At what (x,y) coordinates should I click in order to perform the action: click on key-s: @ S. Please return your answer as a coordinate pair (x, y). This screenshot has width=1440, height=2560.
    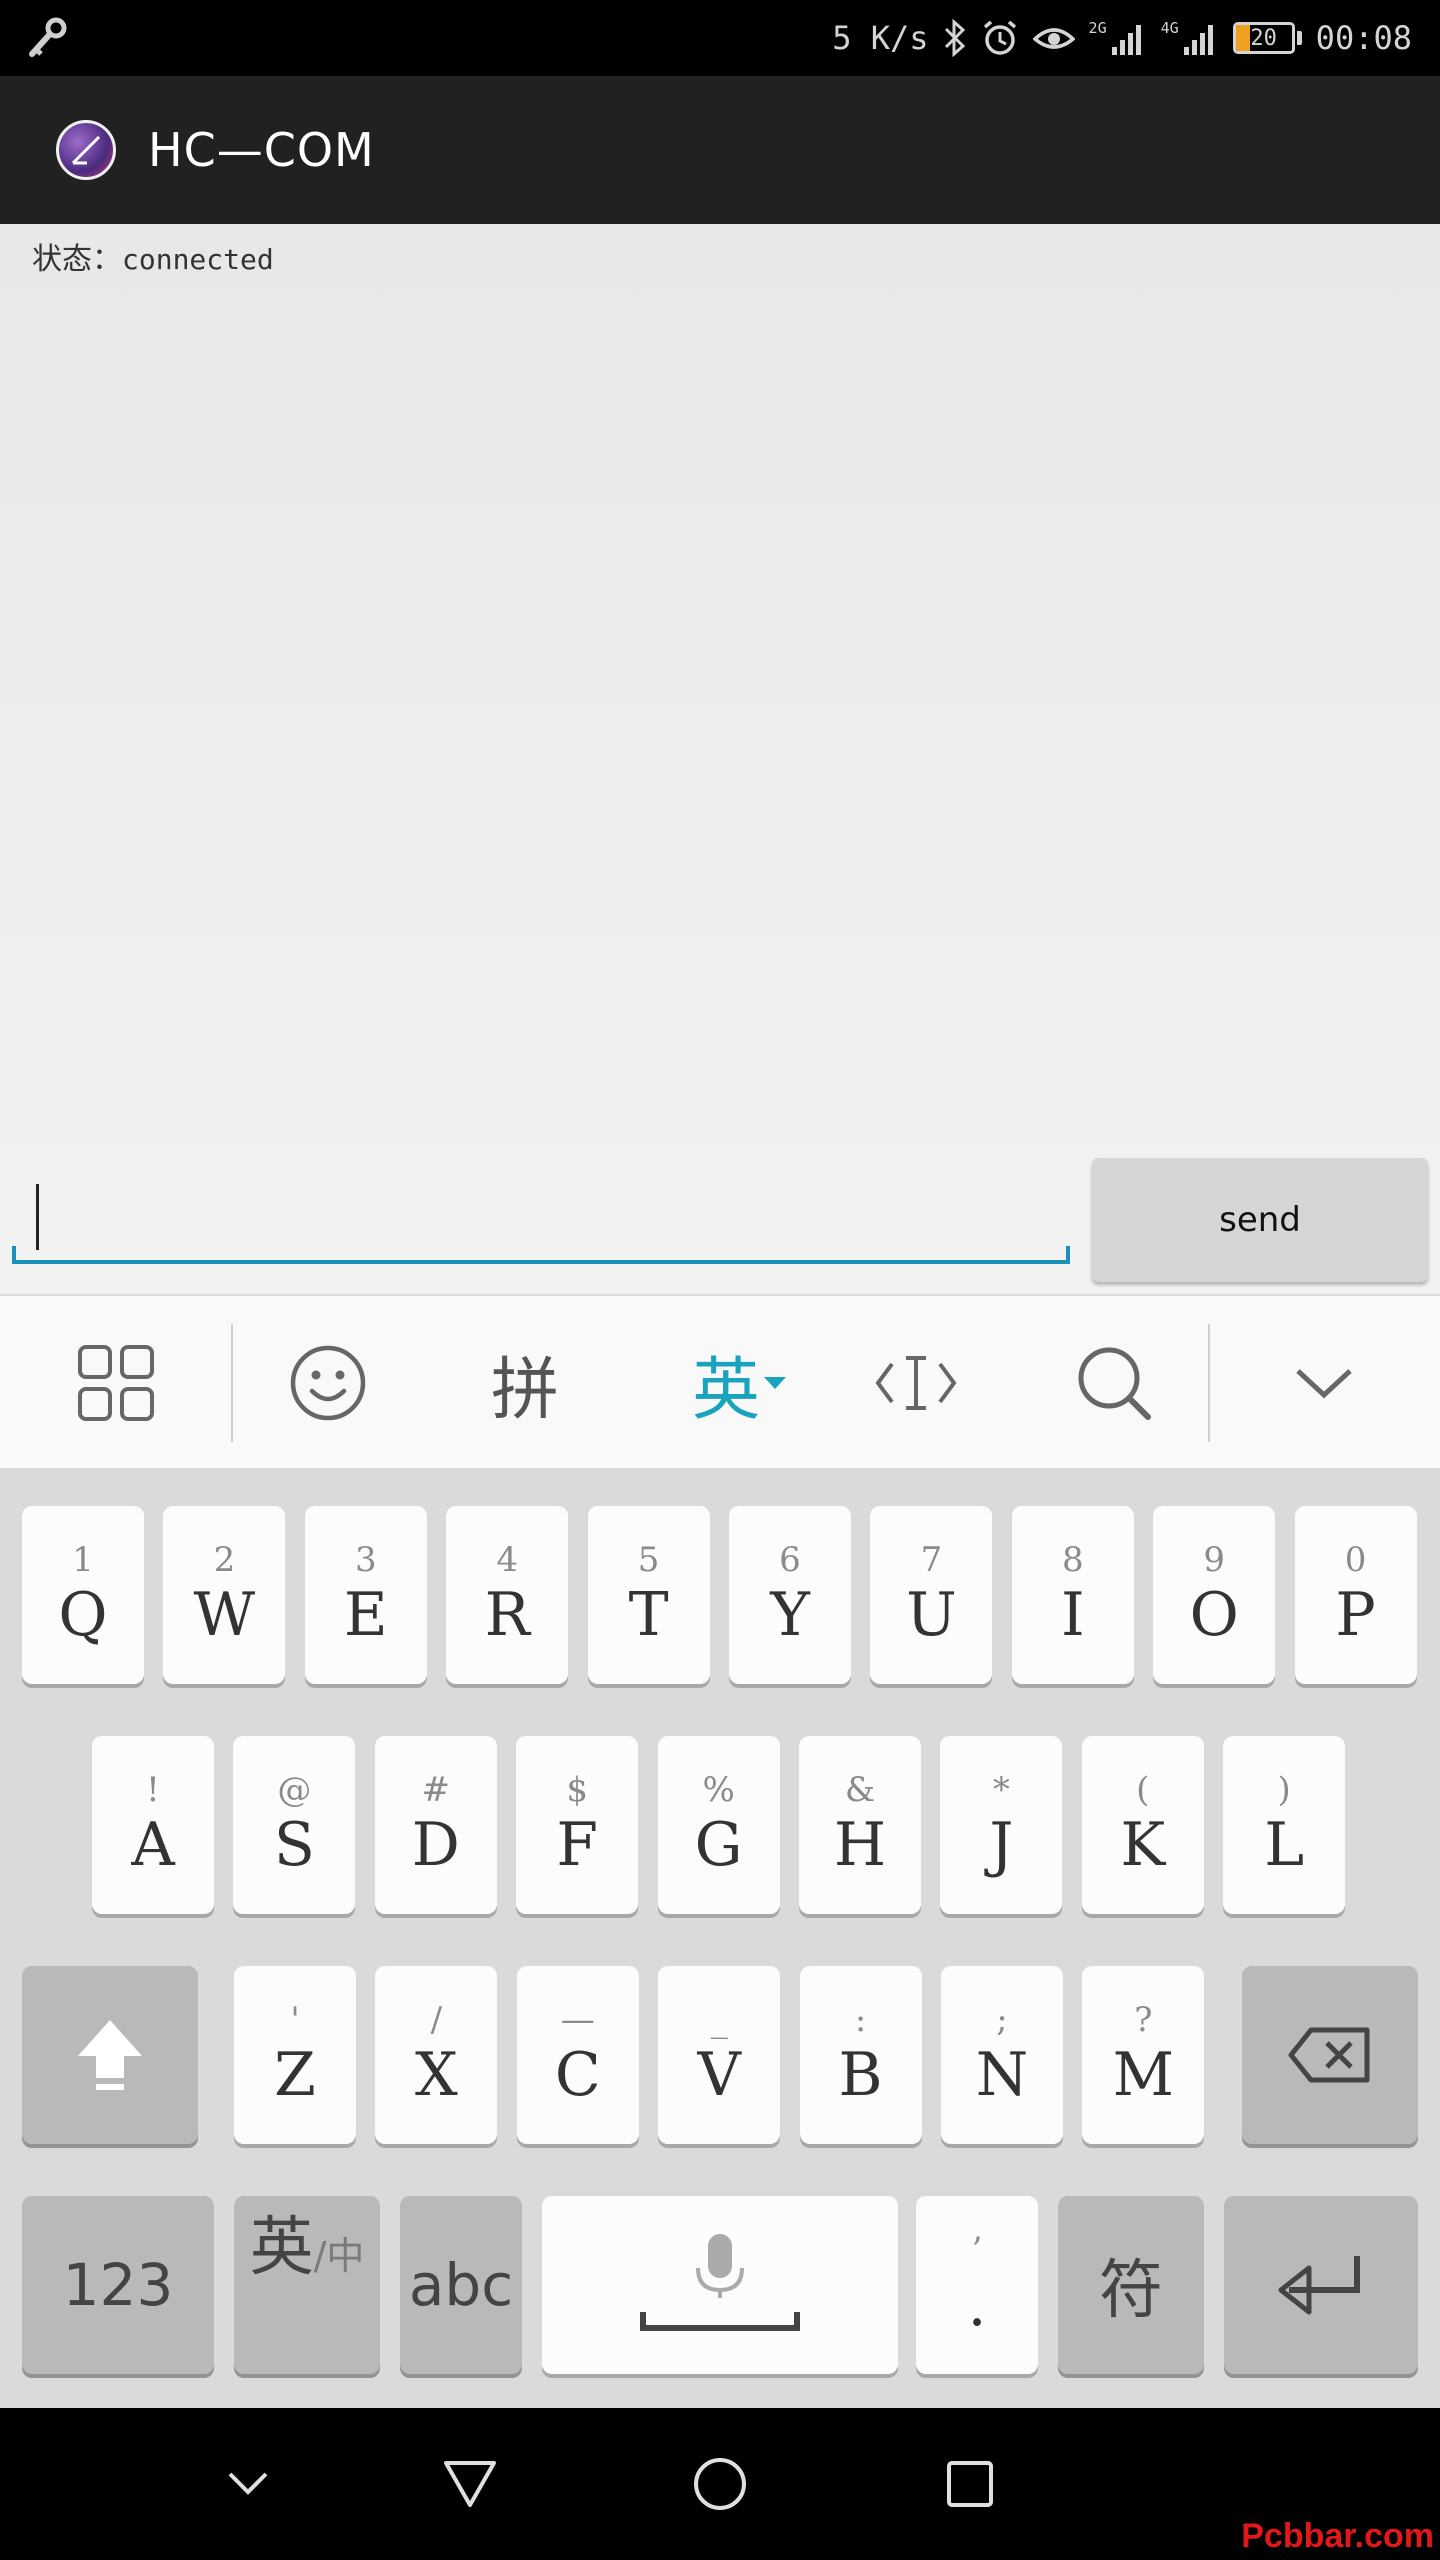
    Looking at the image, I should click on (294, 1825).